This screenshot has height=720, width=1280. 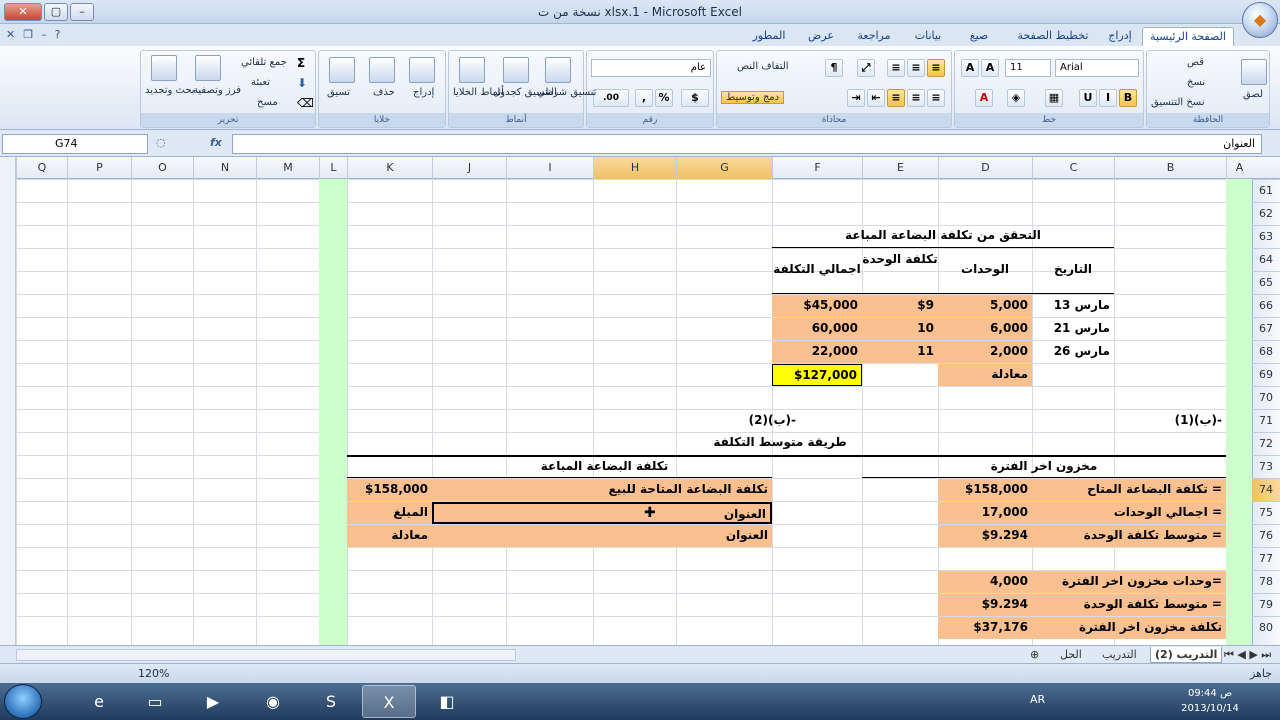 What do you see at coordinates (287, 168) in the screenshot?
I see `column-header-m: M` at bounding box center [287, 168].